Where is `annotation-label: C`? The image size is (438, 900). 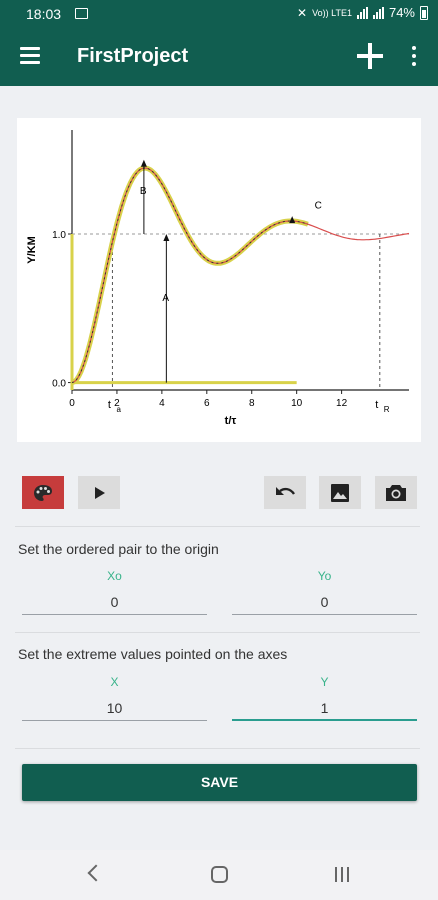
annotation-label: C is located at coordinates (318, 206).